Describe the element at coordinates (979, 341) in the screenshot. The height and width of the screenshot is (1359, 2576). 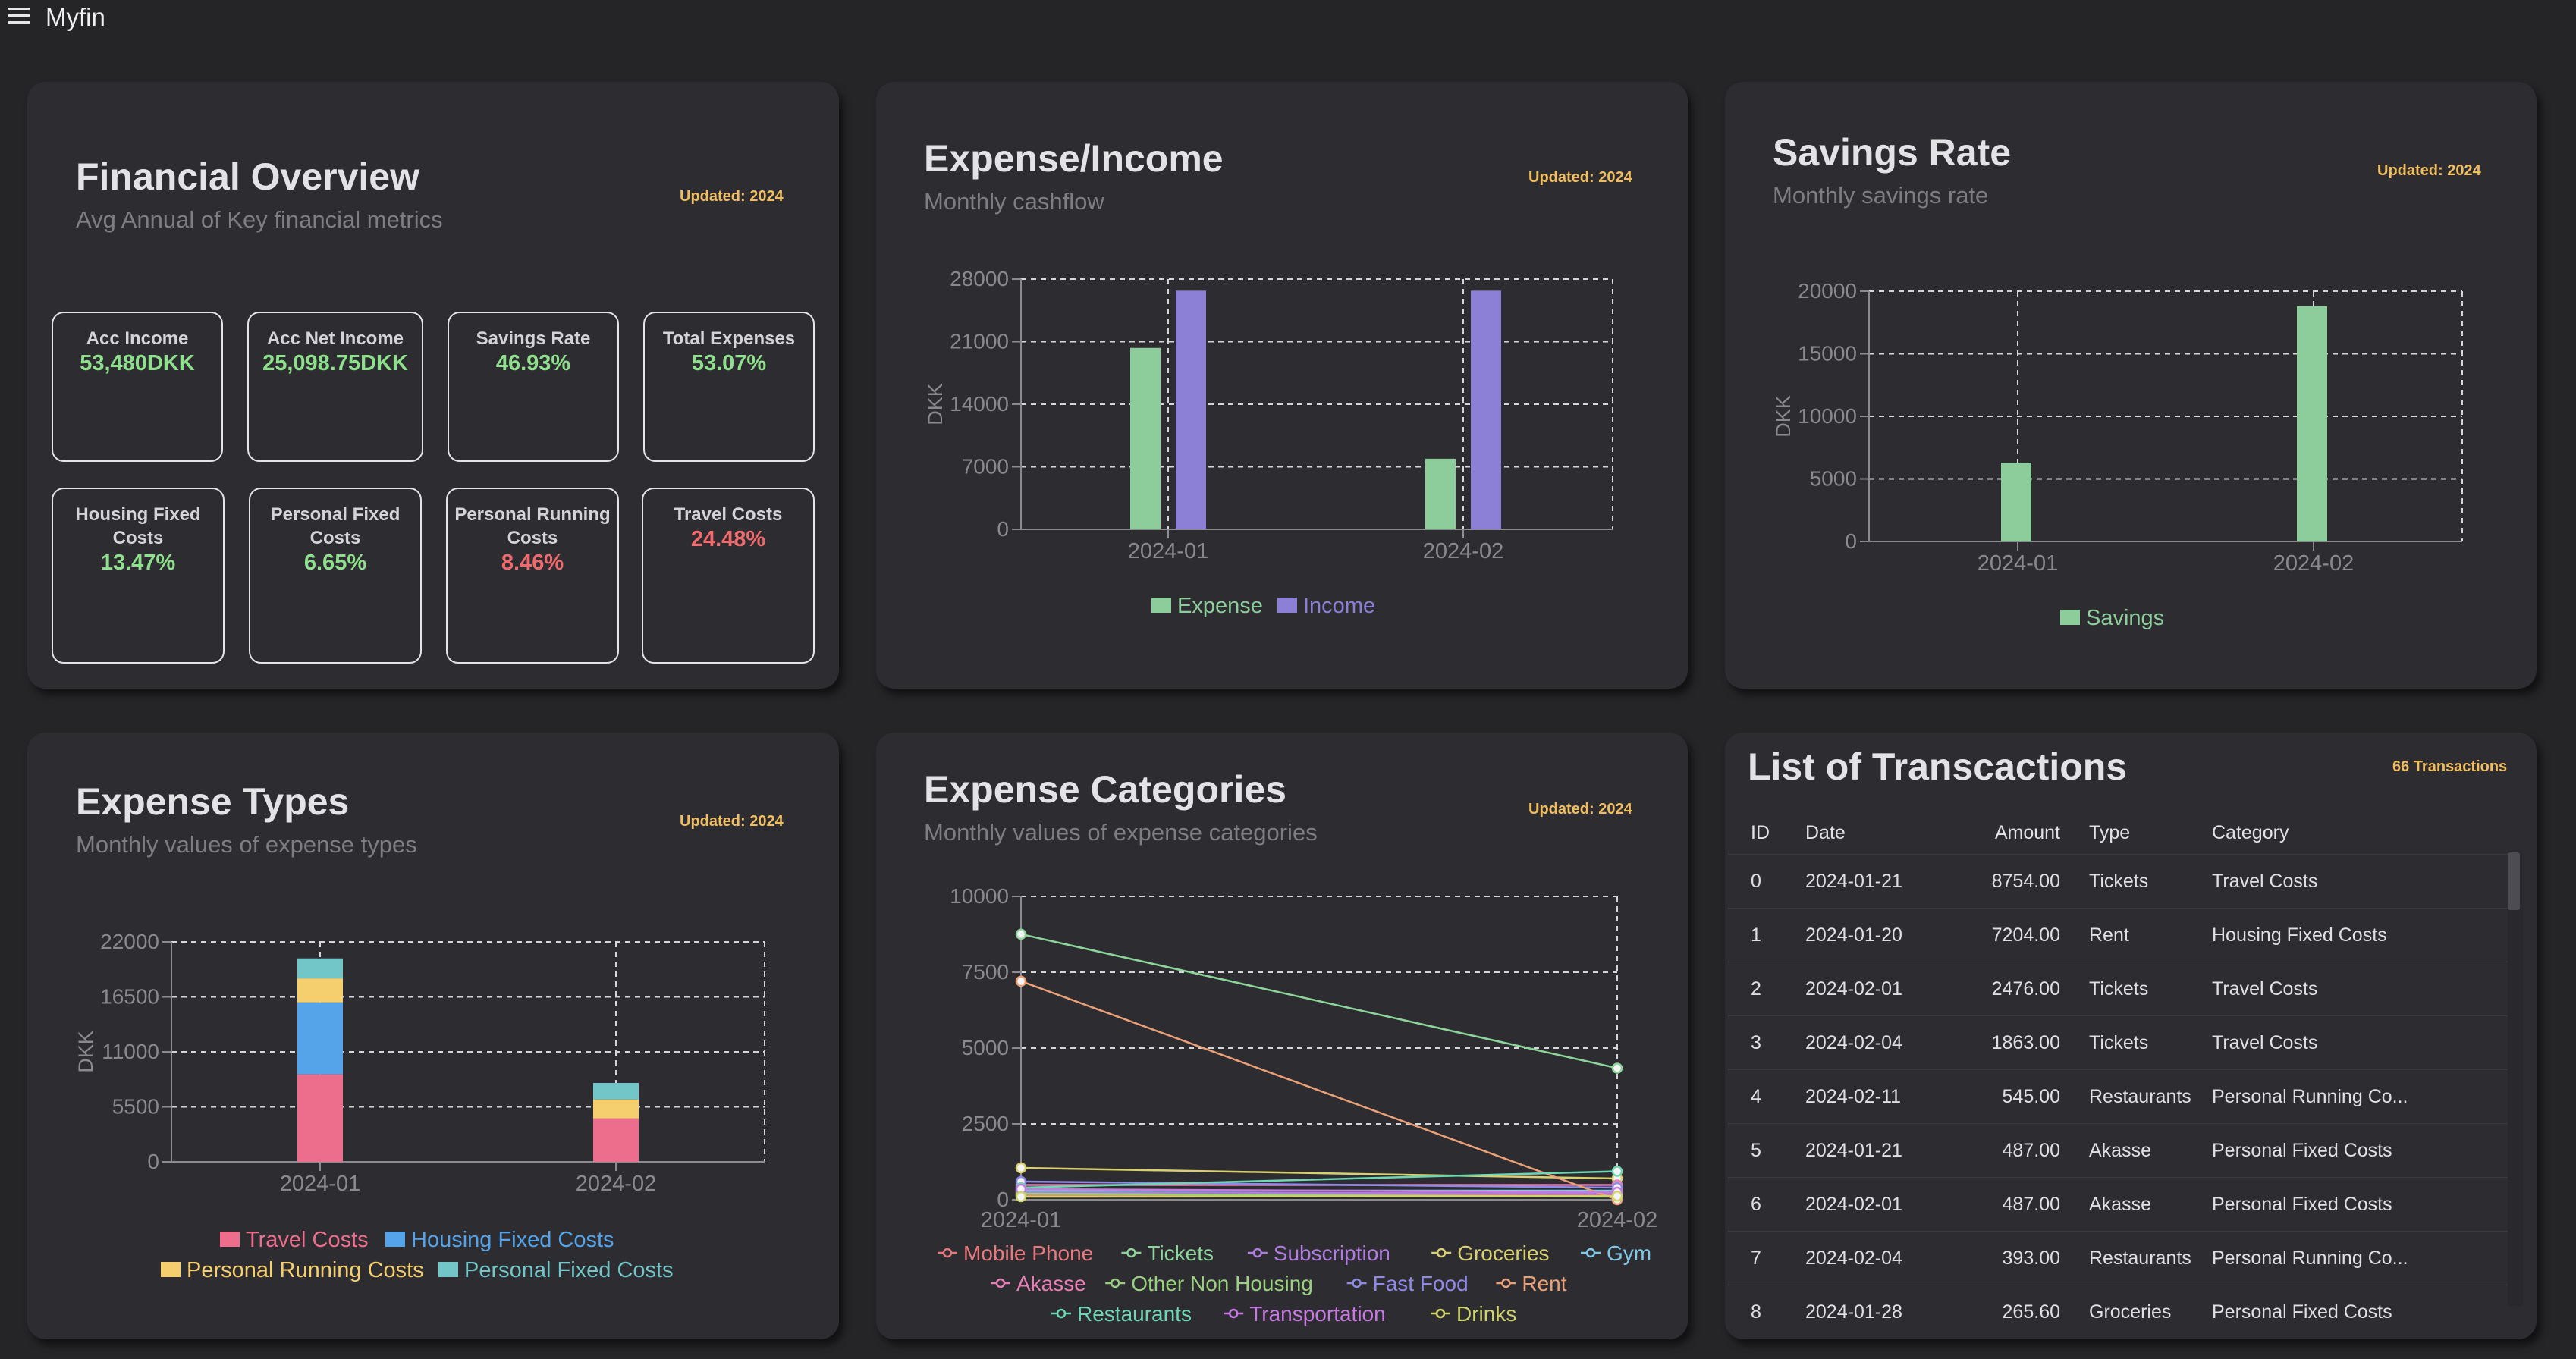
I see `y-tick-label: 21000` at that location.